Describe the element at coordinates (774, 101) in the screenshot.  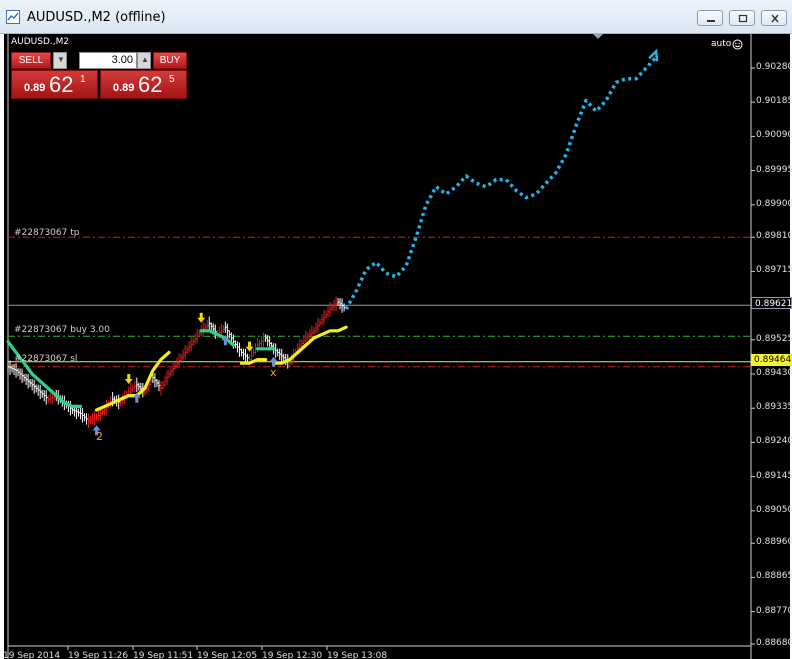
I see `price-axis-label: 0.90185` at that location.